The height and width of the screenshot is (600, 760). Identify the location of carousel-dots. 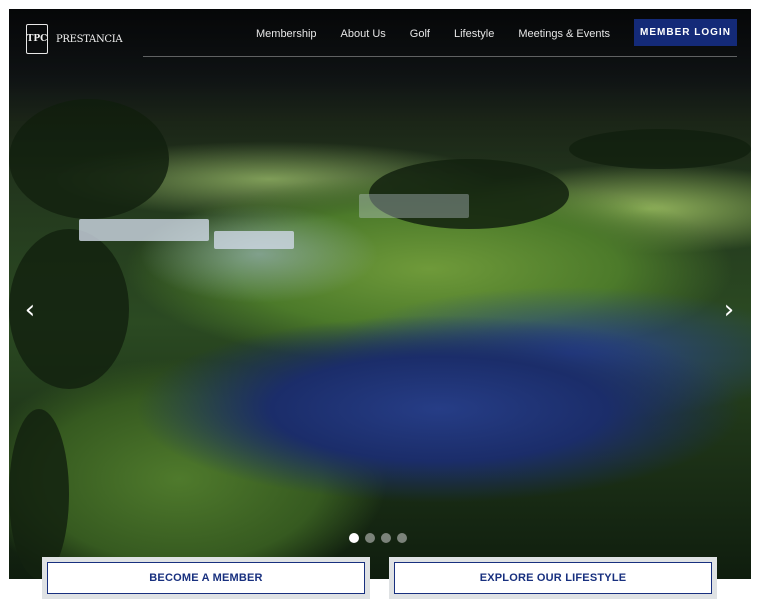
(378, 538).